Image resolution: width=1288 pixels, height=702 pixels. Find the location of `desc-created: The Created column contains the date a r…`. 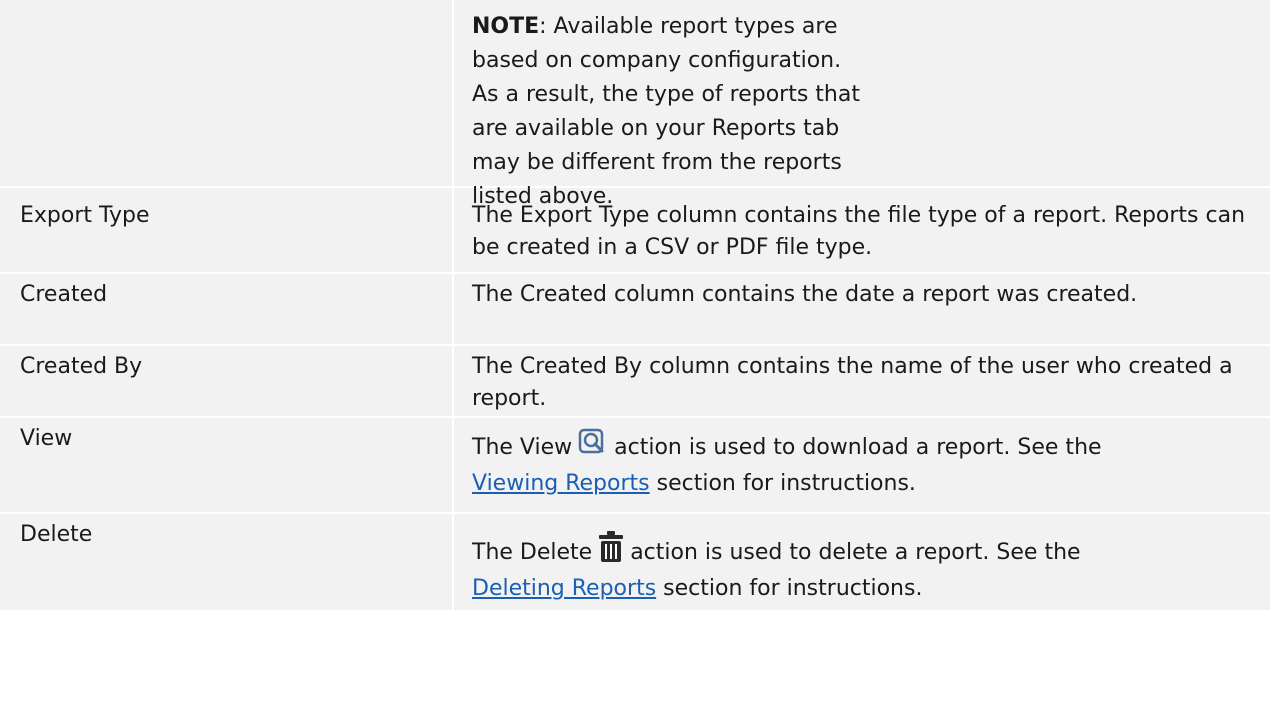

desc-created: The Created column contains the date a r… is located at coordinates (861, 309).